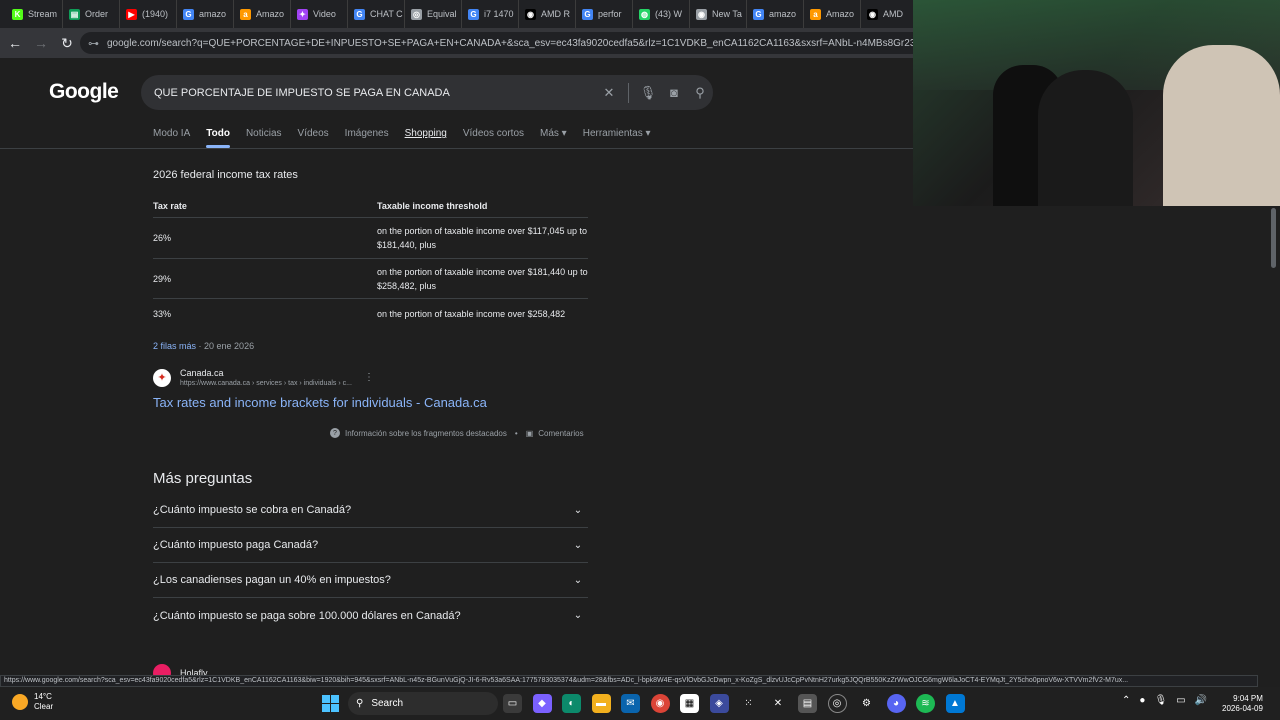  I want to click on clock-time: 9:04 PM, so click(1248, 698).